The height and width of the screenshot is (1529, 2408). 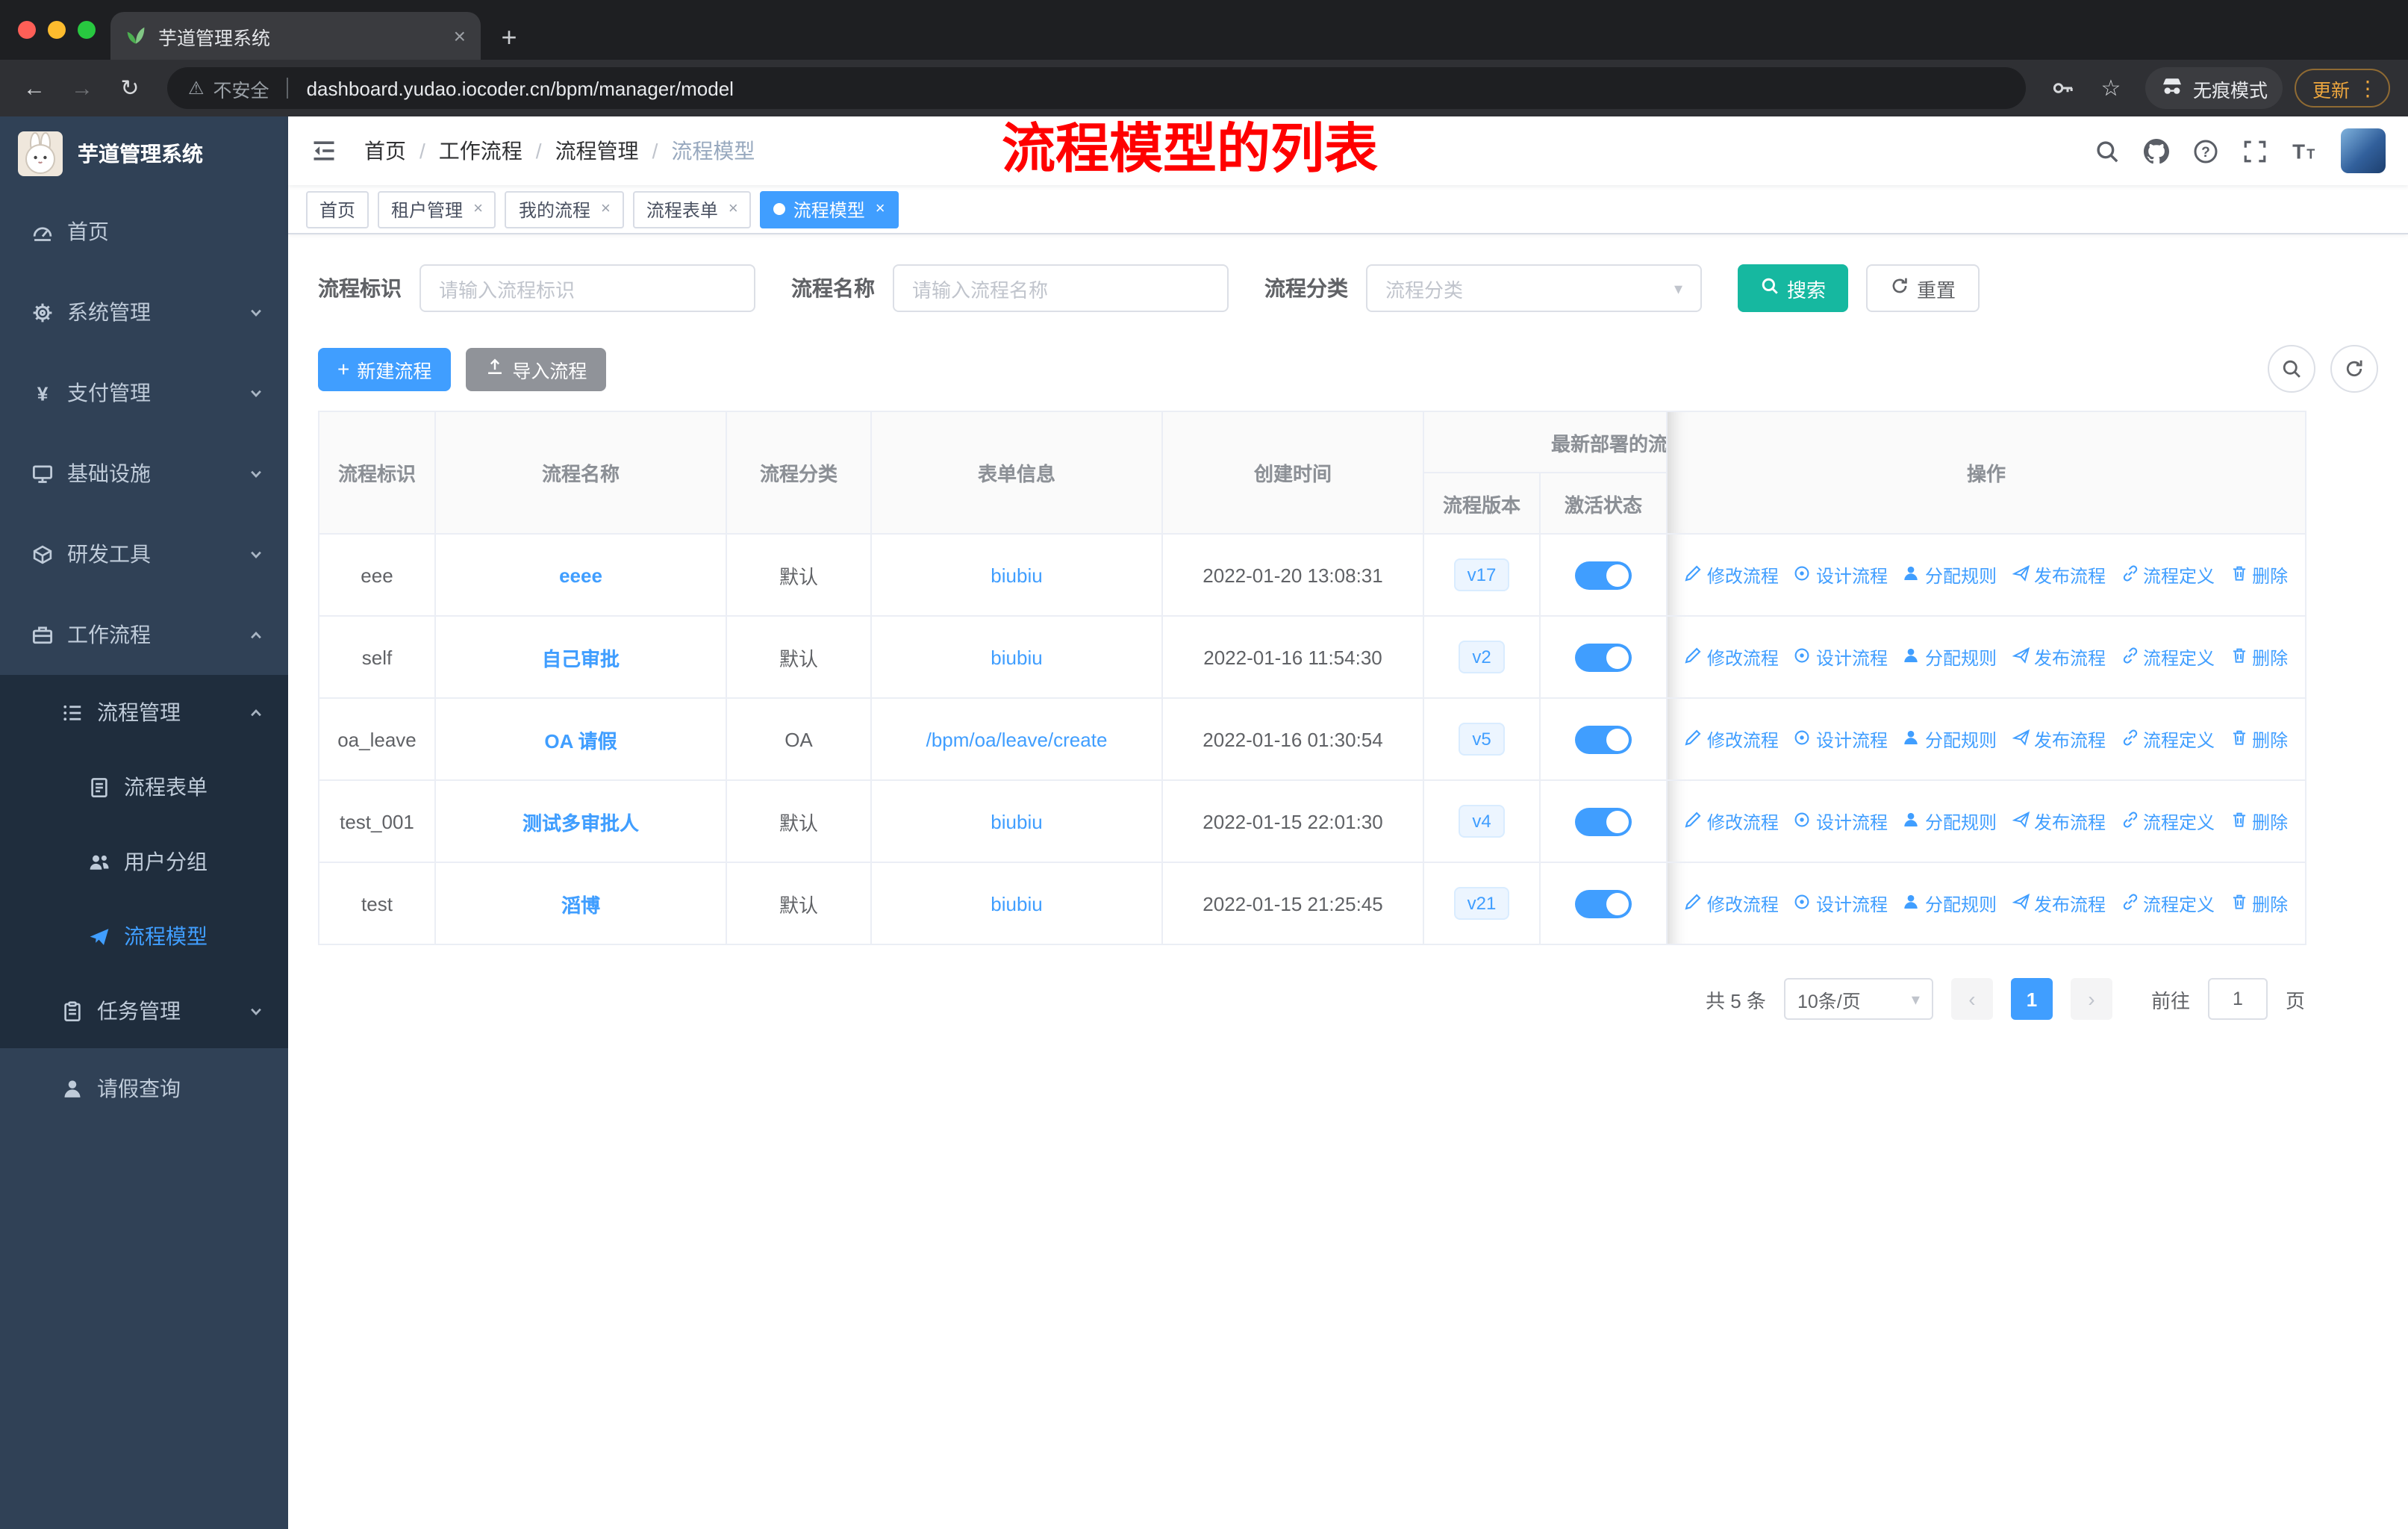 What do you see at coordinates (1858, 999) in the screenshot?
I see `page-size-select: 10条/页 ▾` at bounding box center [1858, 999].